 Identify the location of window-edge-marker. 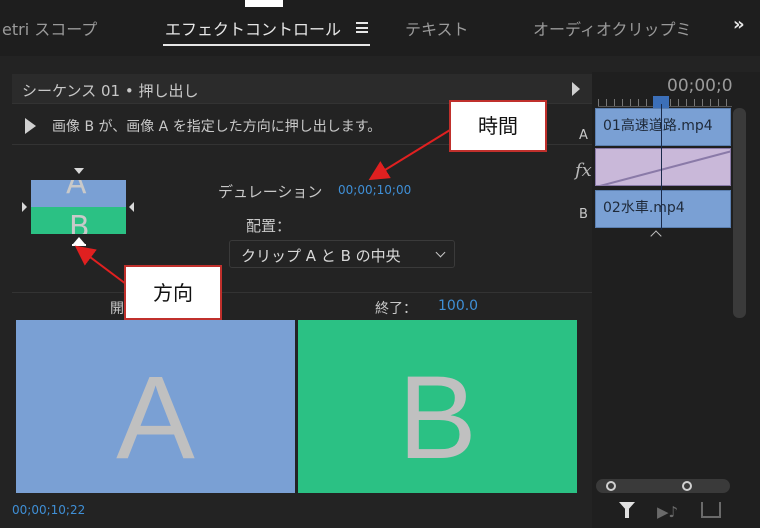
(264, 3).